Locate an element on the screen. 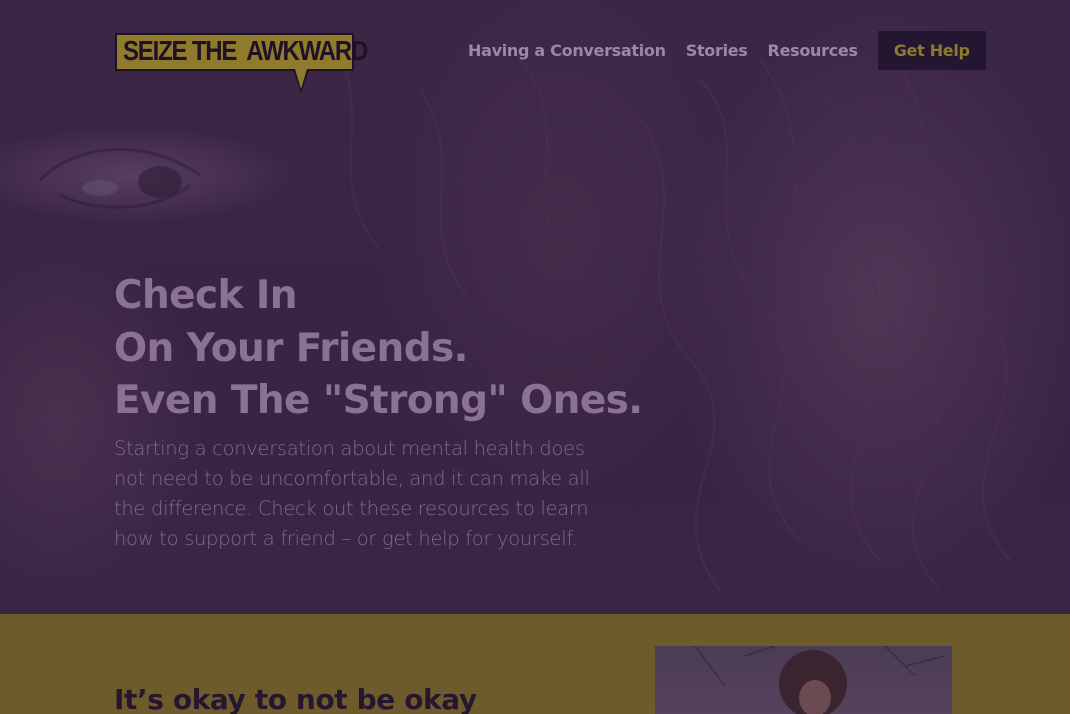 This screenshot has height=714, width=1070. nav-link-stories: Stories is located at coordinates (717, 50).